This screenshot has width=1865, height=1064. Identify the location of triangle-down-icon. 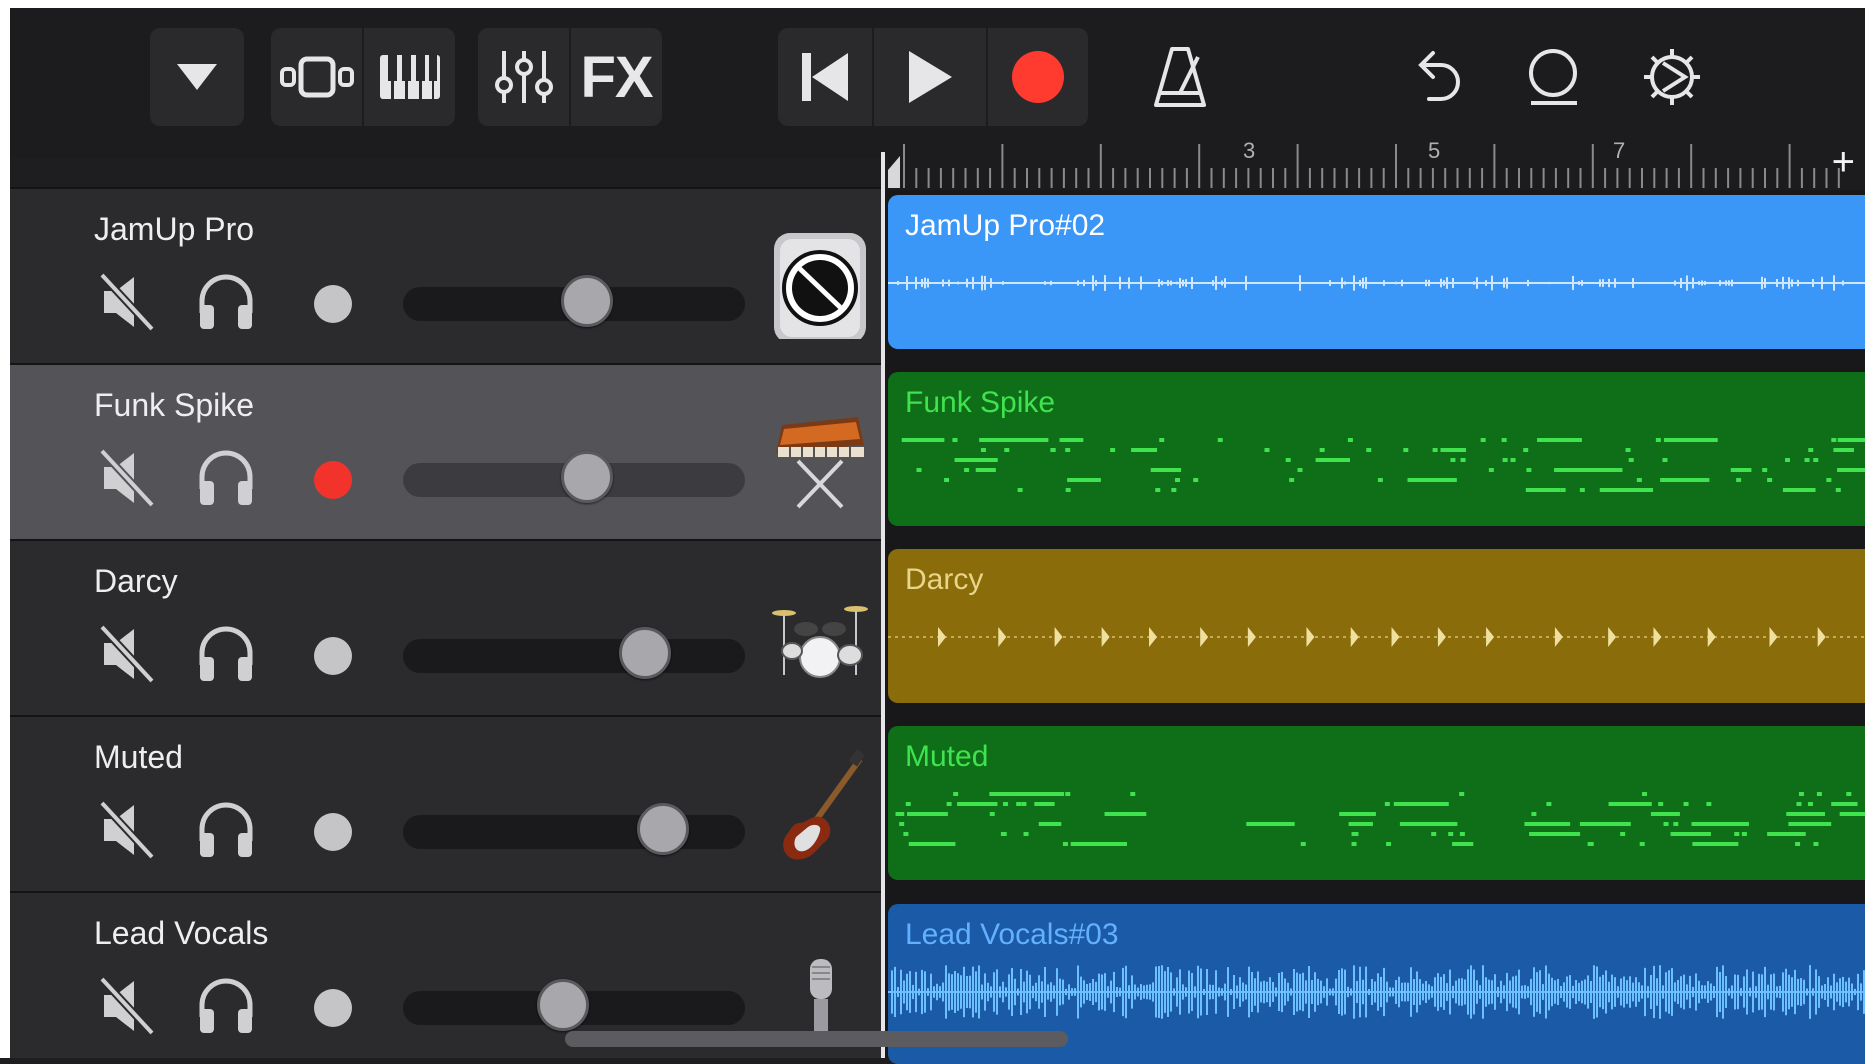
(197, 77).